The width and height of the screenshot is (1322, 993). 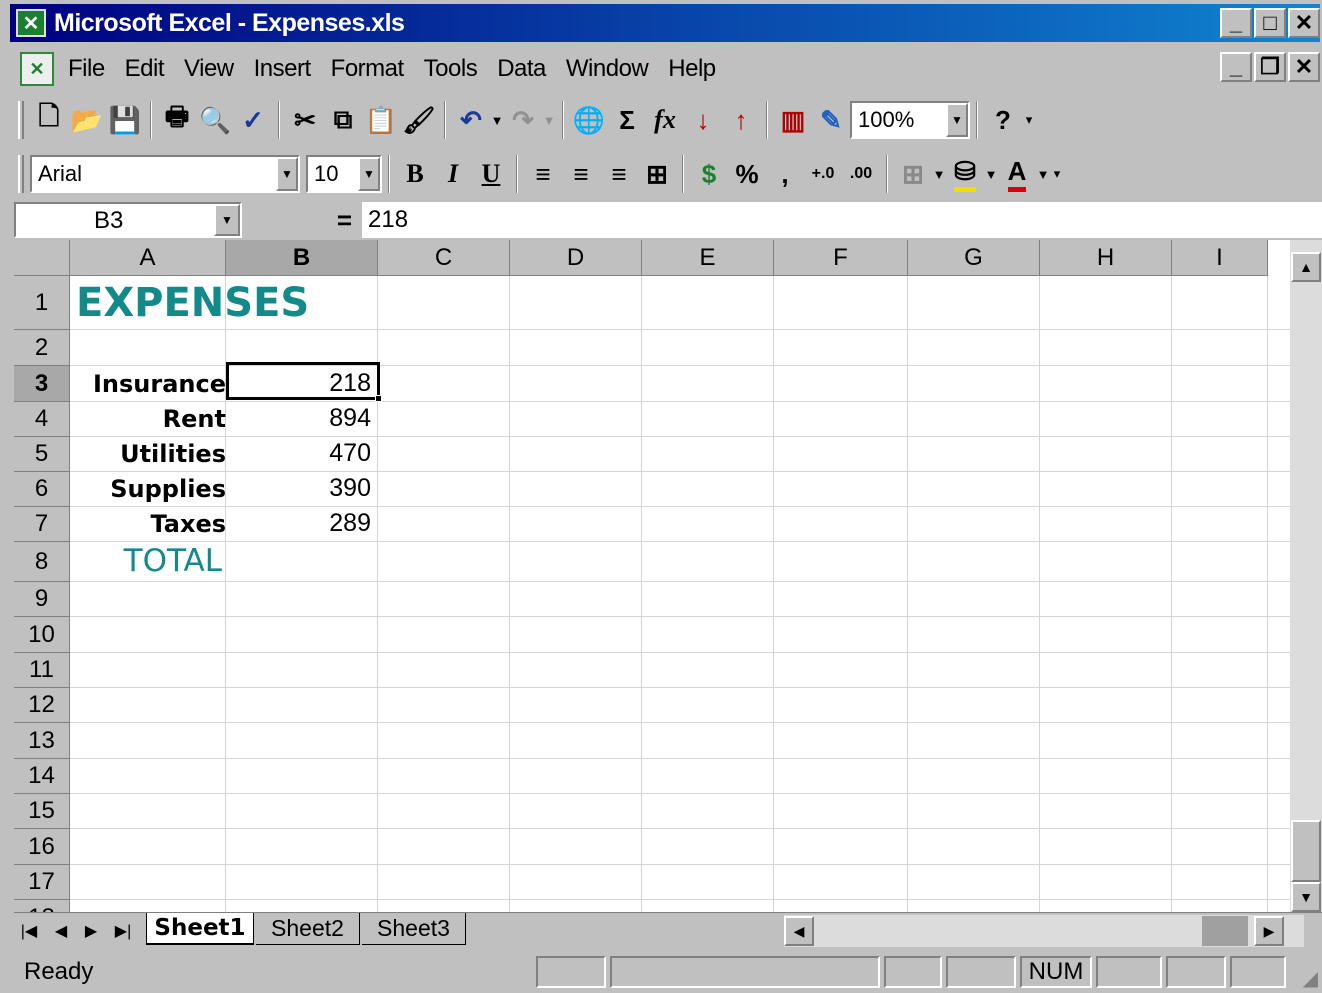 What do you see at coordinates (303, 381) in the screenshot?
I see `active-cell-border` at bounding box center [303, 381].